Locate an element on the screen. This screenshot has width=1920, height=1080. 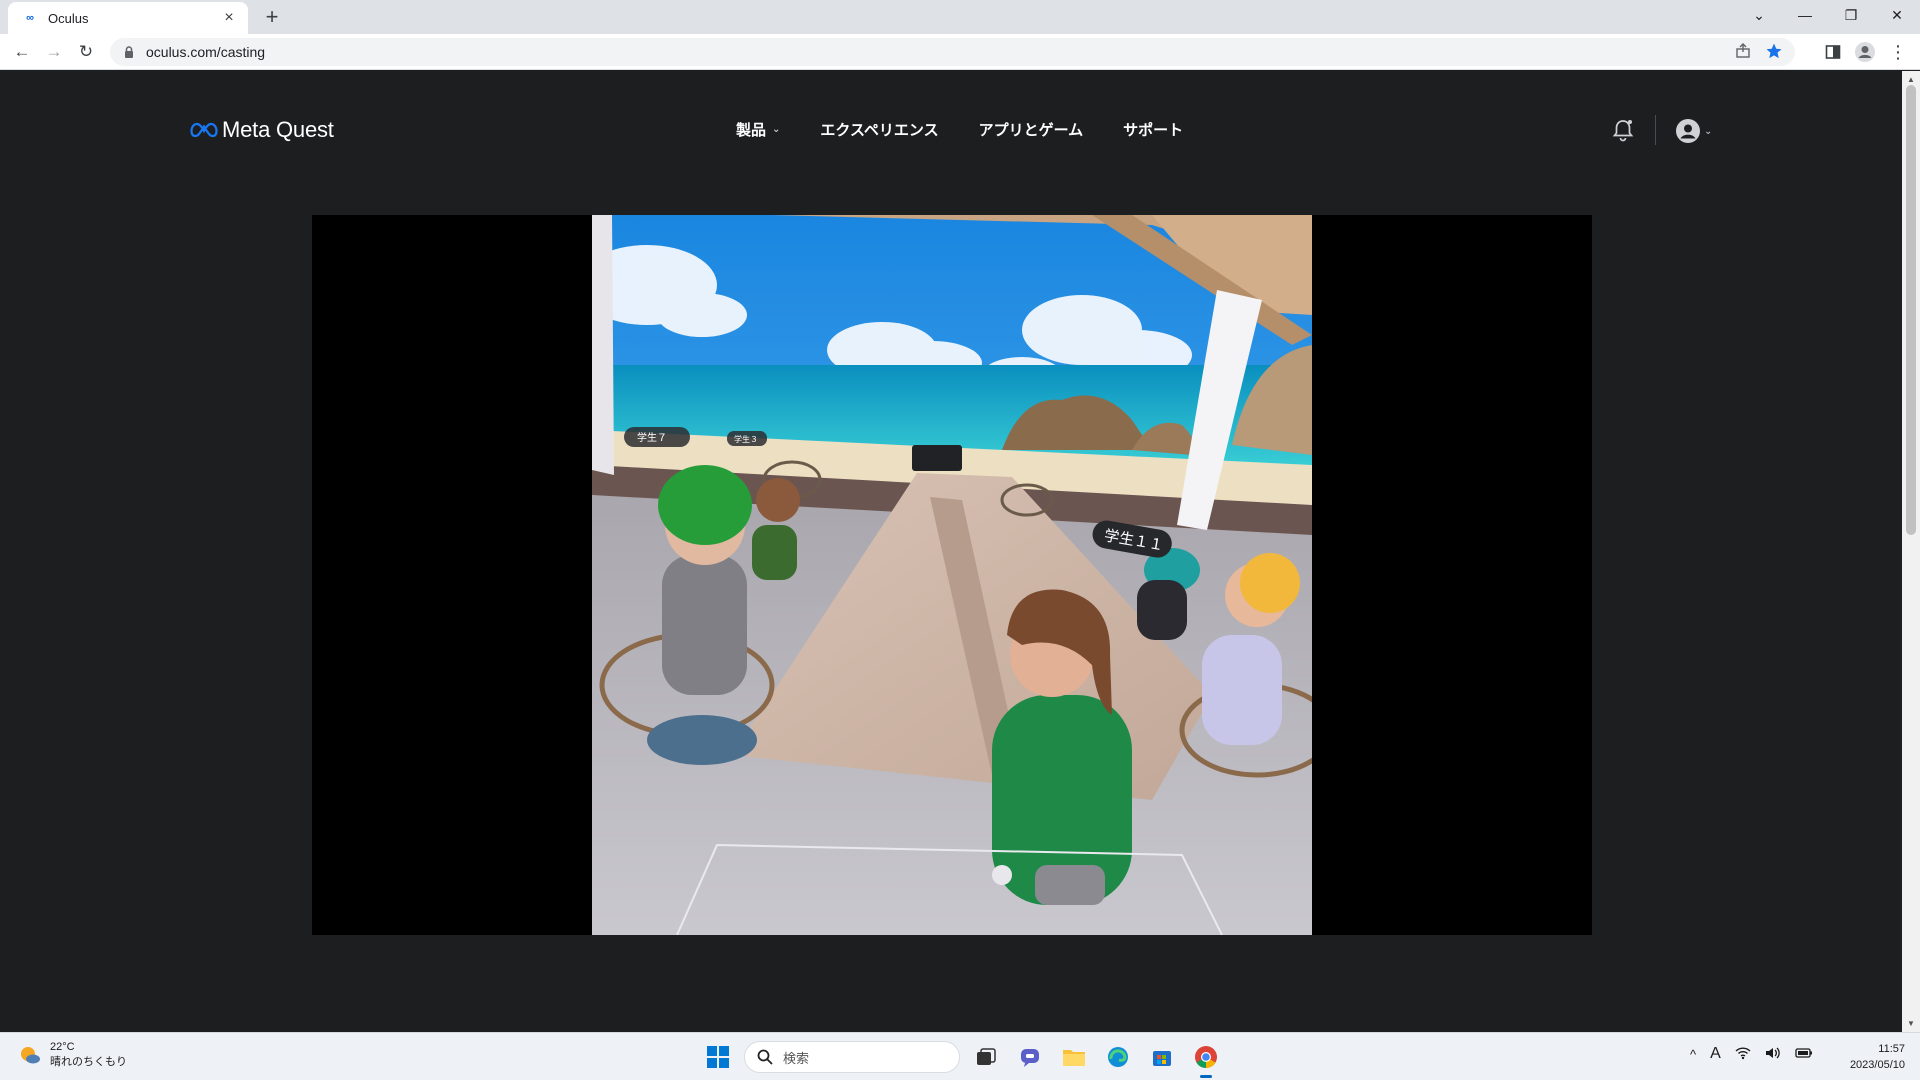
nav-item-experiences: エクスペリエンス is located at coordinates (879, 129).